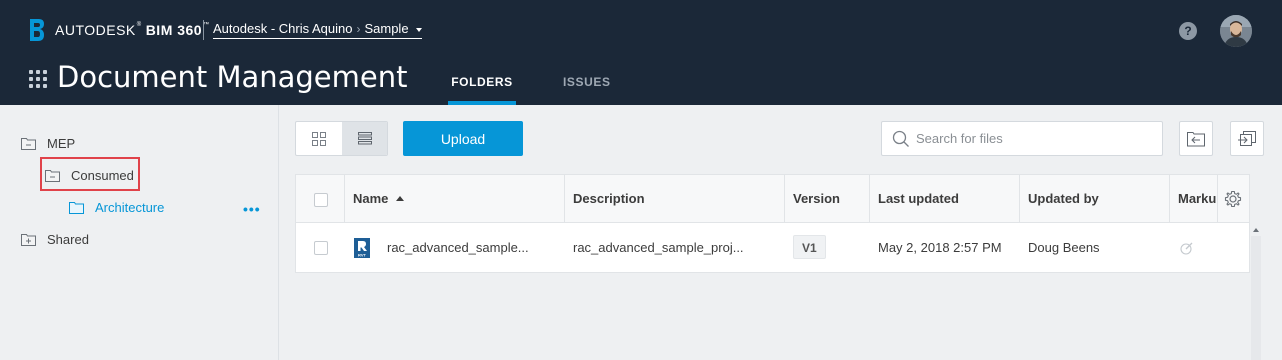  What do you see at coordinates (252, 209) in the screenshot?
I see `more-options-icon: •••` at bounding box center [252, 209].